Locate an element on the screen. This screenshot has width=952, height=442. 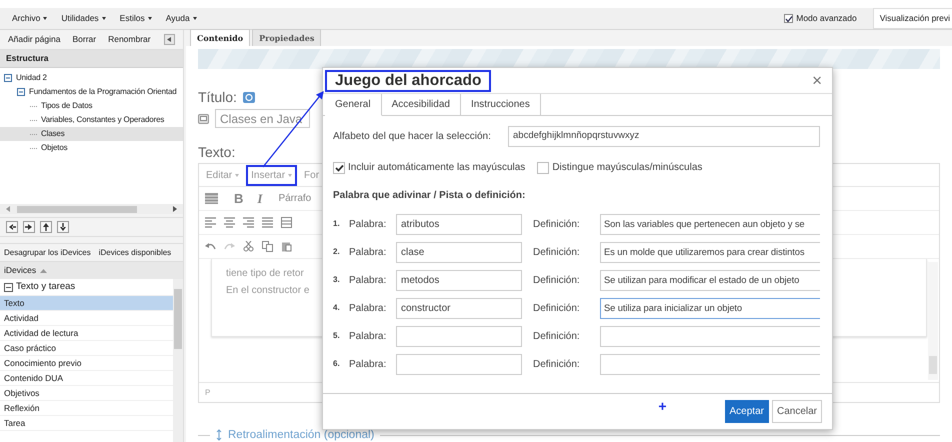
list-item: Objetivos is located at coordinates (86, 393).